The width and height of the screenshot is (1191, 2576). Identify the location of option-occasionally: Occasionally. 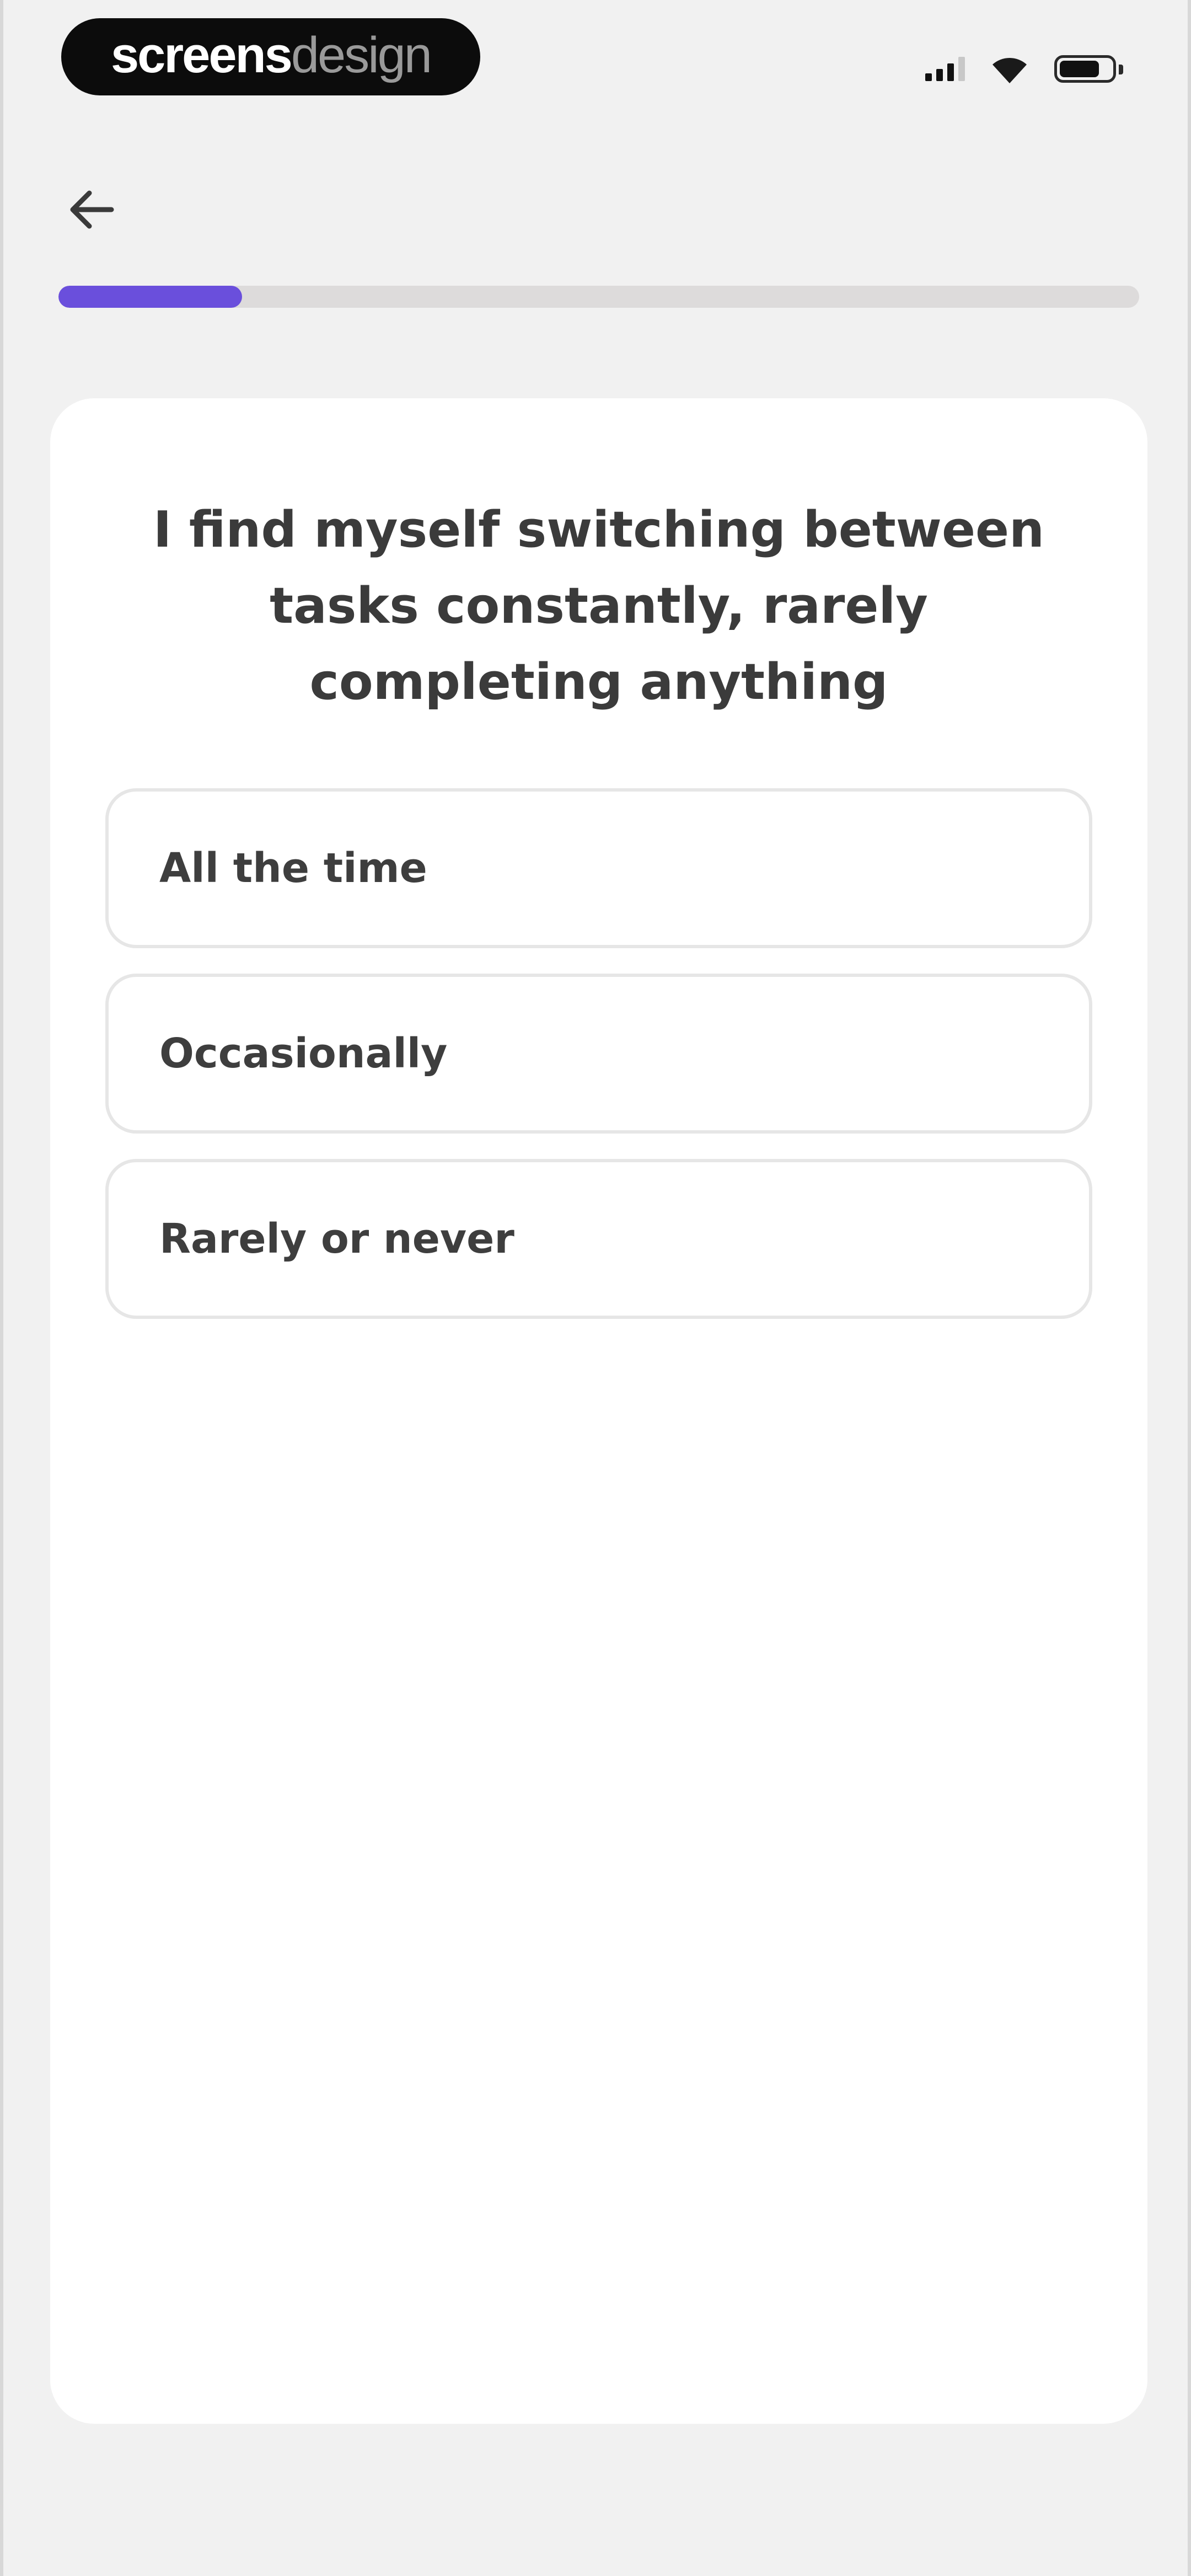
(598, 1054).